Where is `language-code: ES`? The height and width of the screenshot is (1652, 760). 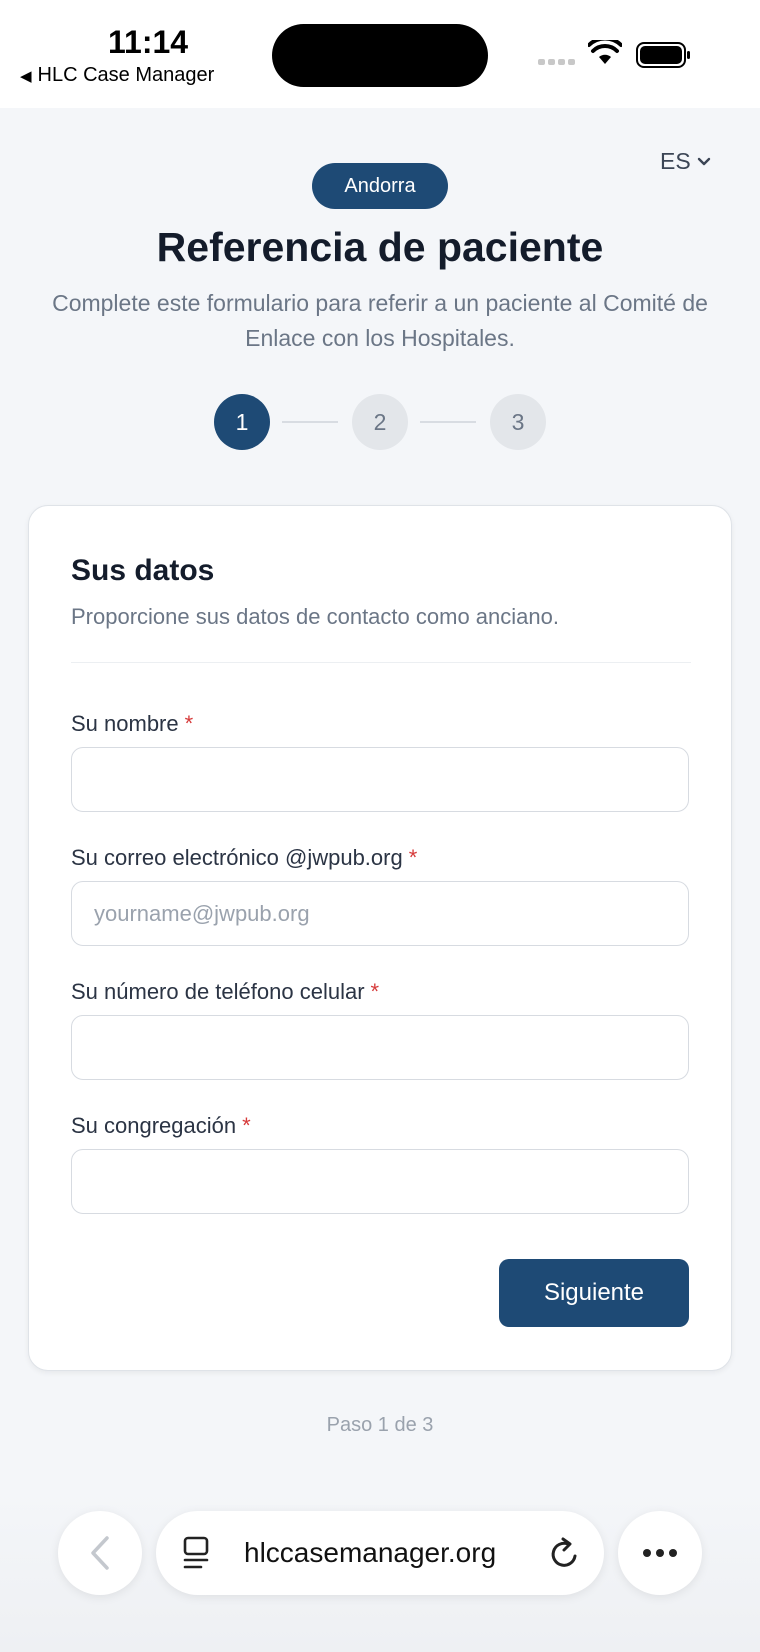 language-code: ES is located at coordinates (675, 161).